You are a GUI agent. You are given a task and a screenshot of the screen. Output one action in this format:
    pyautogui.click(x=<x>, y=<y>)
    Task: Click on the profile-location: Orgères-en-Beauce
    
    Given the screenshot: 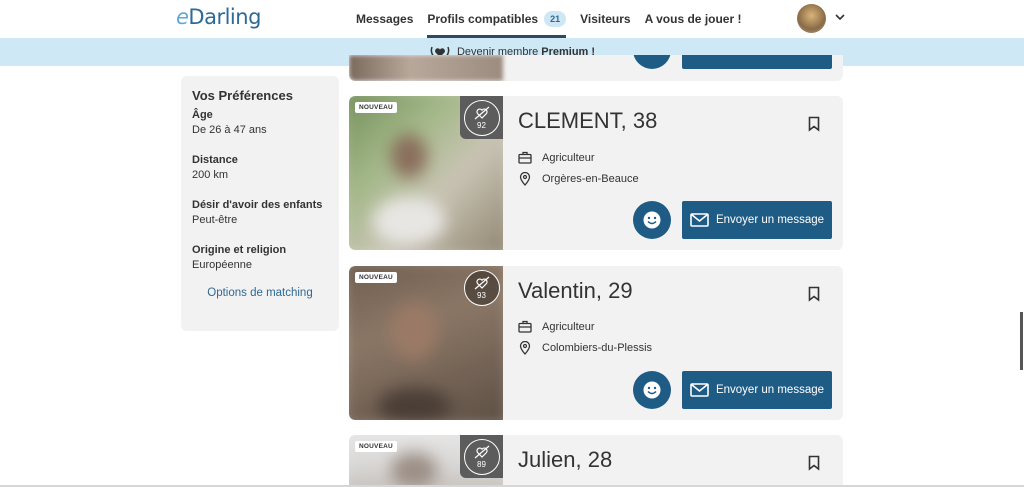 What is the action you would take?
    pyautogui.click(x=578, y=179)
    